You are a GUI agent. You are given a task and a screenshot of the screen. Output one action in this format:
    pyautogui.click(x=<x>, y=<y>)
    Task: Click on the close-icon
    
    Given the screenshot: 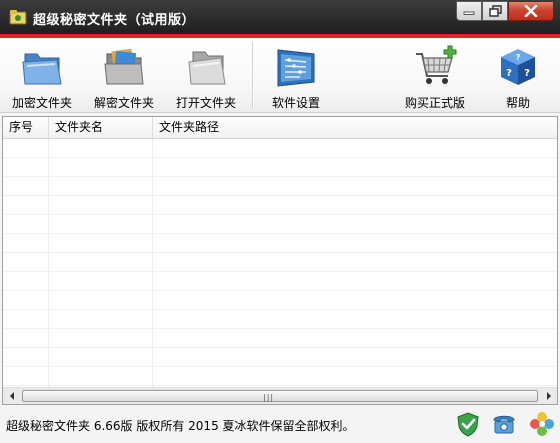 What is the action you would take?
    pyautogui.click(x=531, y=11)
    